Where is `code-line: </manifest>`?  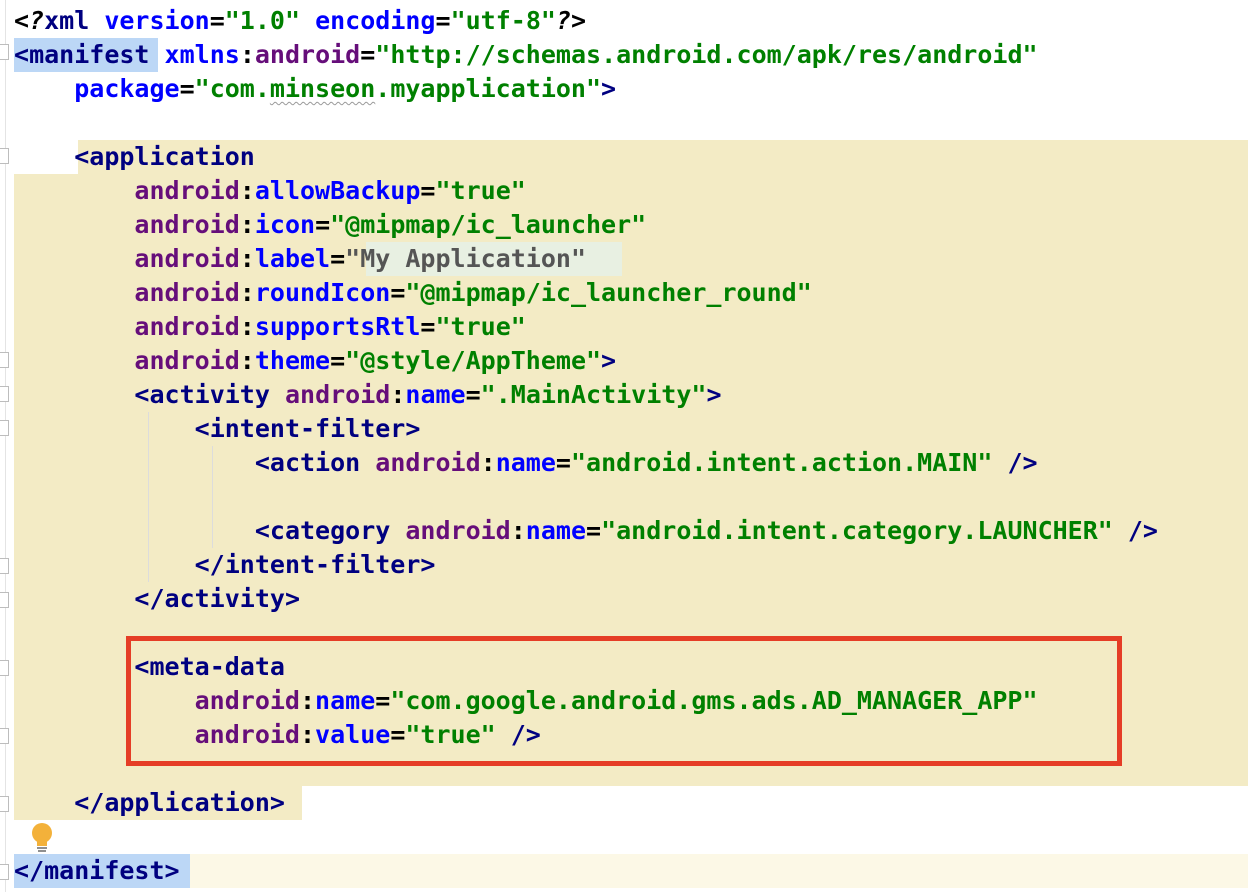 code-line: </manifest> is located at coordinates (97, 871).